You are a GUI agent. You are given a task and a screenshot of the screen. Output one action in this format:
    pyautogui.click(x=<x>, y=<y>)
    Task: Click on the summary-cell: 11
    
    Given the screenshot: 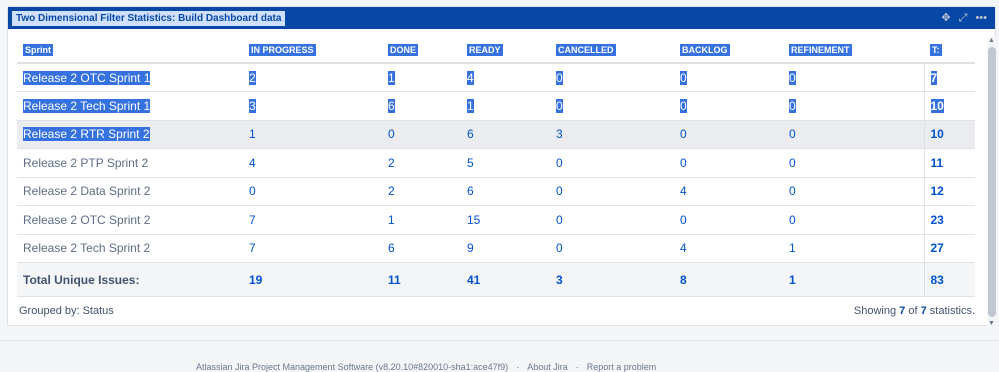 What is the action you would take?
    pyautogui.click(x=427, y=279)
    